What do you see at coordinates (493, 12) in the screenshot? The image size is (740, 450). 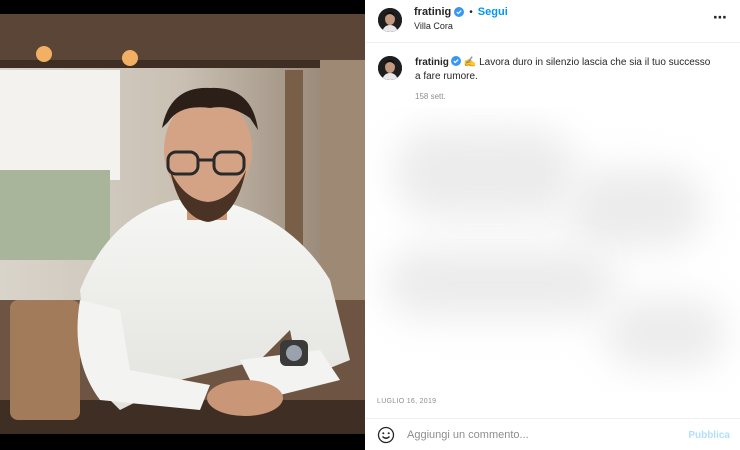 I see `follow-button: Segui` at bounding box center [493, 12].